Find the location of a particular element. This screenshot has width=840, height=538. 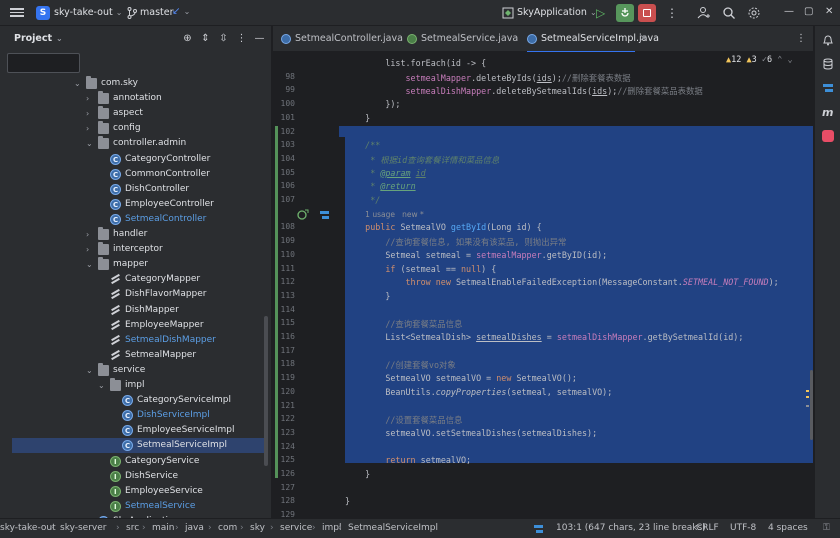

line-number: 107 is located at coordinates (285, 199).